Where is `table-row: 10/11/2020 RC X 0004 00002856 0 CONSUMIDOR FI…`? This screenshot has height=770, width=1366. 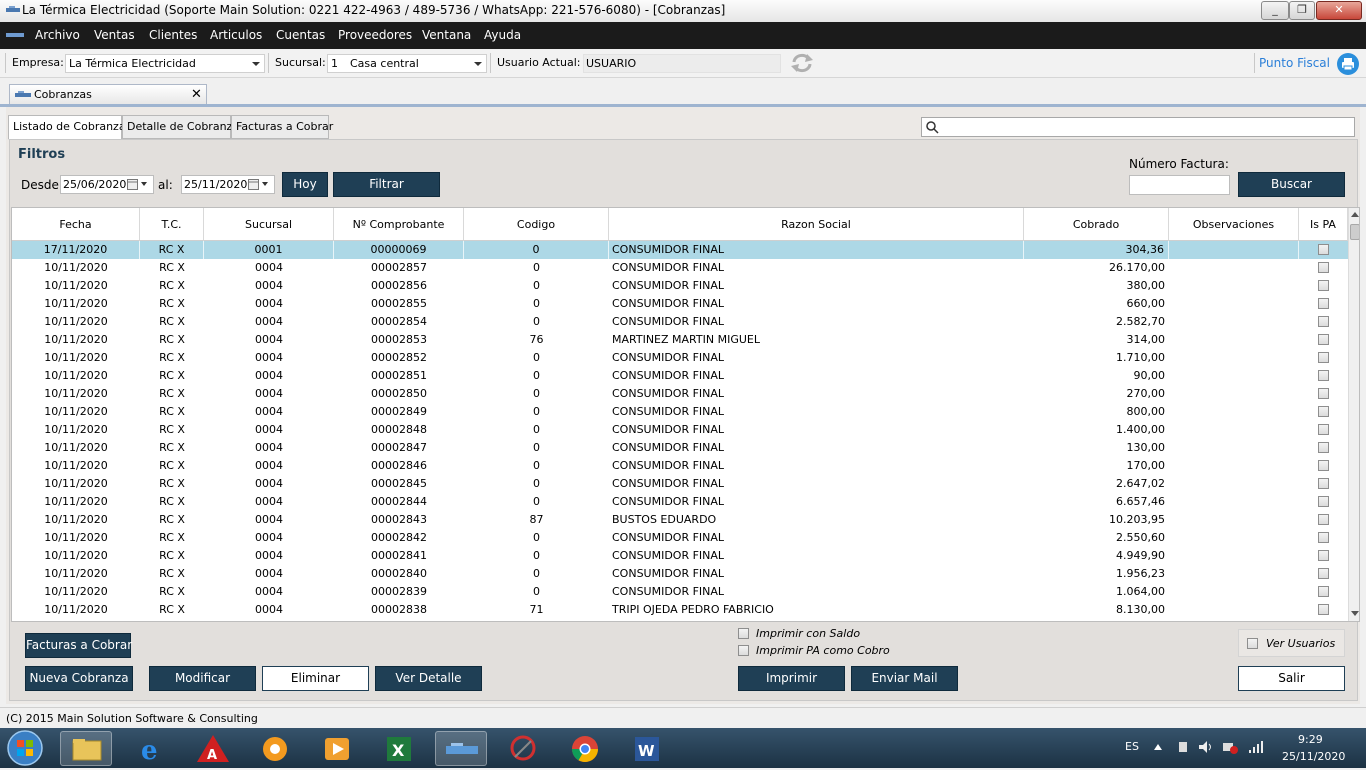 table-row: 10/11/2020 RC X 0004 00002856 0 CONSUMIDOR FI… is located at coordinates (680, 286).